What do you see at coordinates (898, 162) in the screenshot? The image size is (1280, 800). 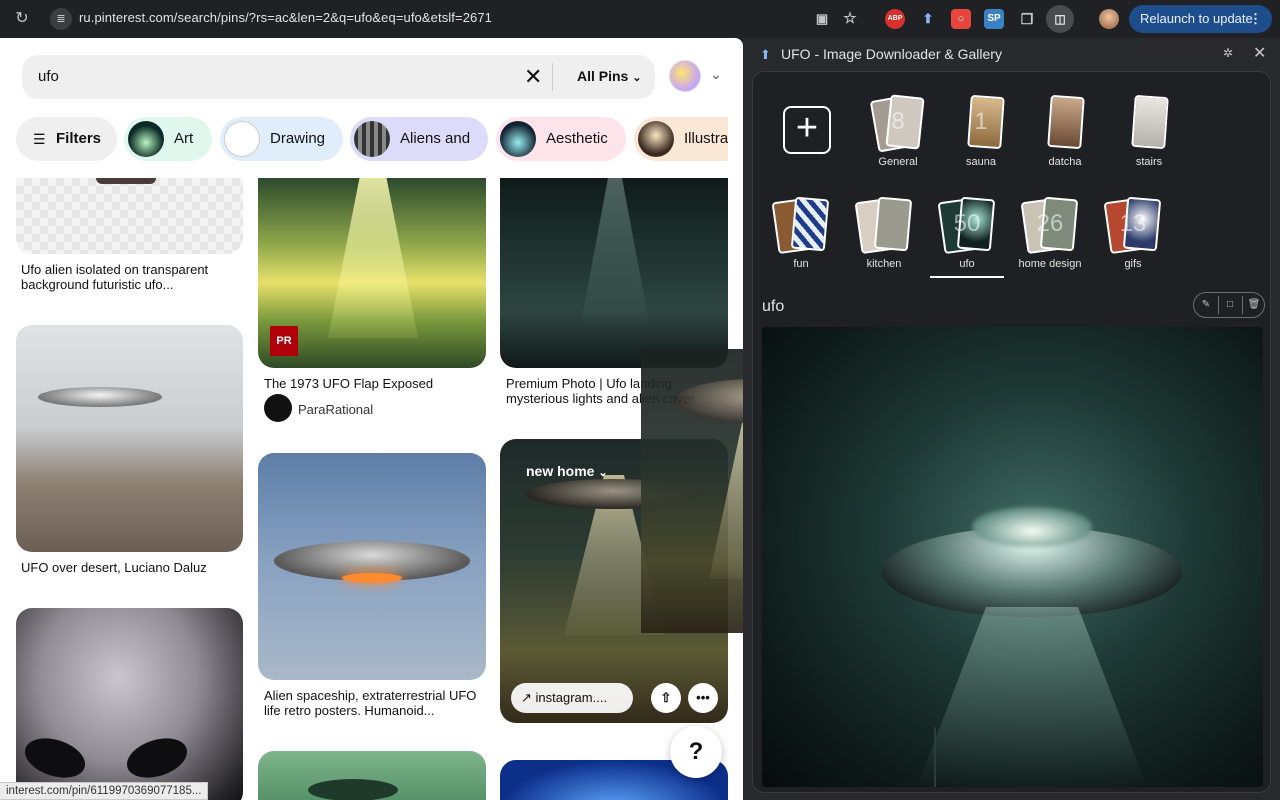 I see `folder-name: General` at bounding box center [898, 162].